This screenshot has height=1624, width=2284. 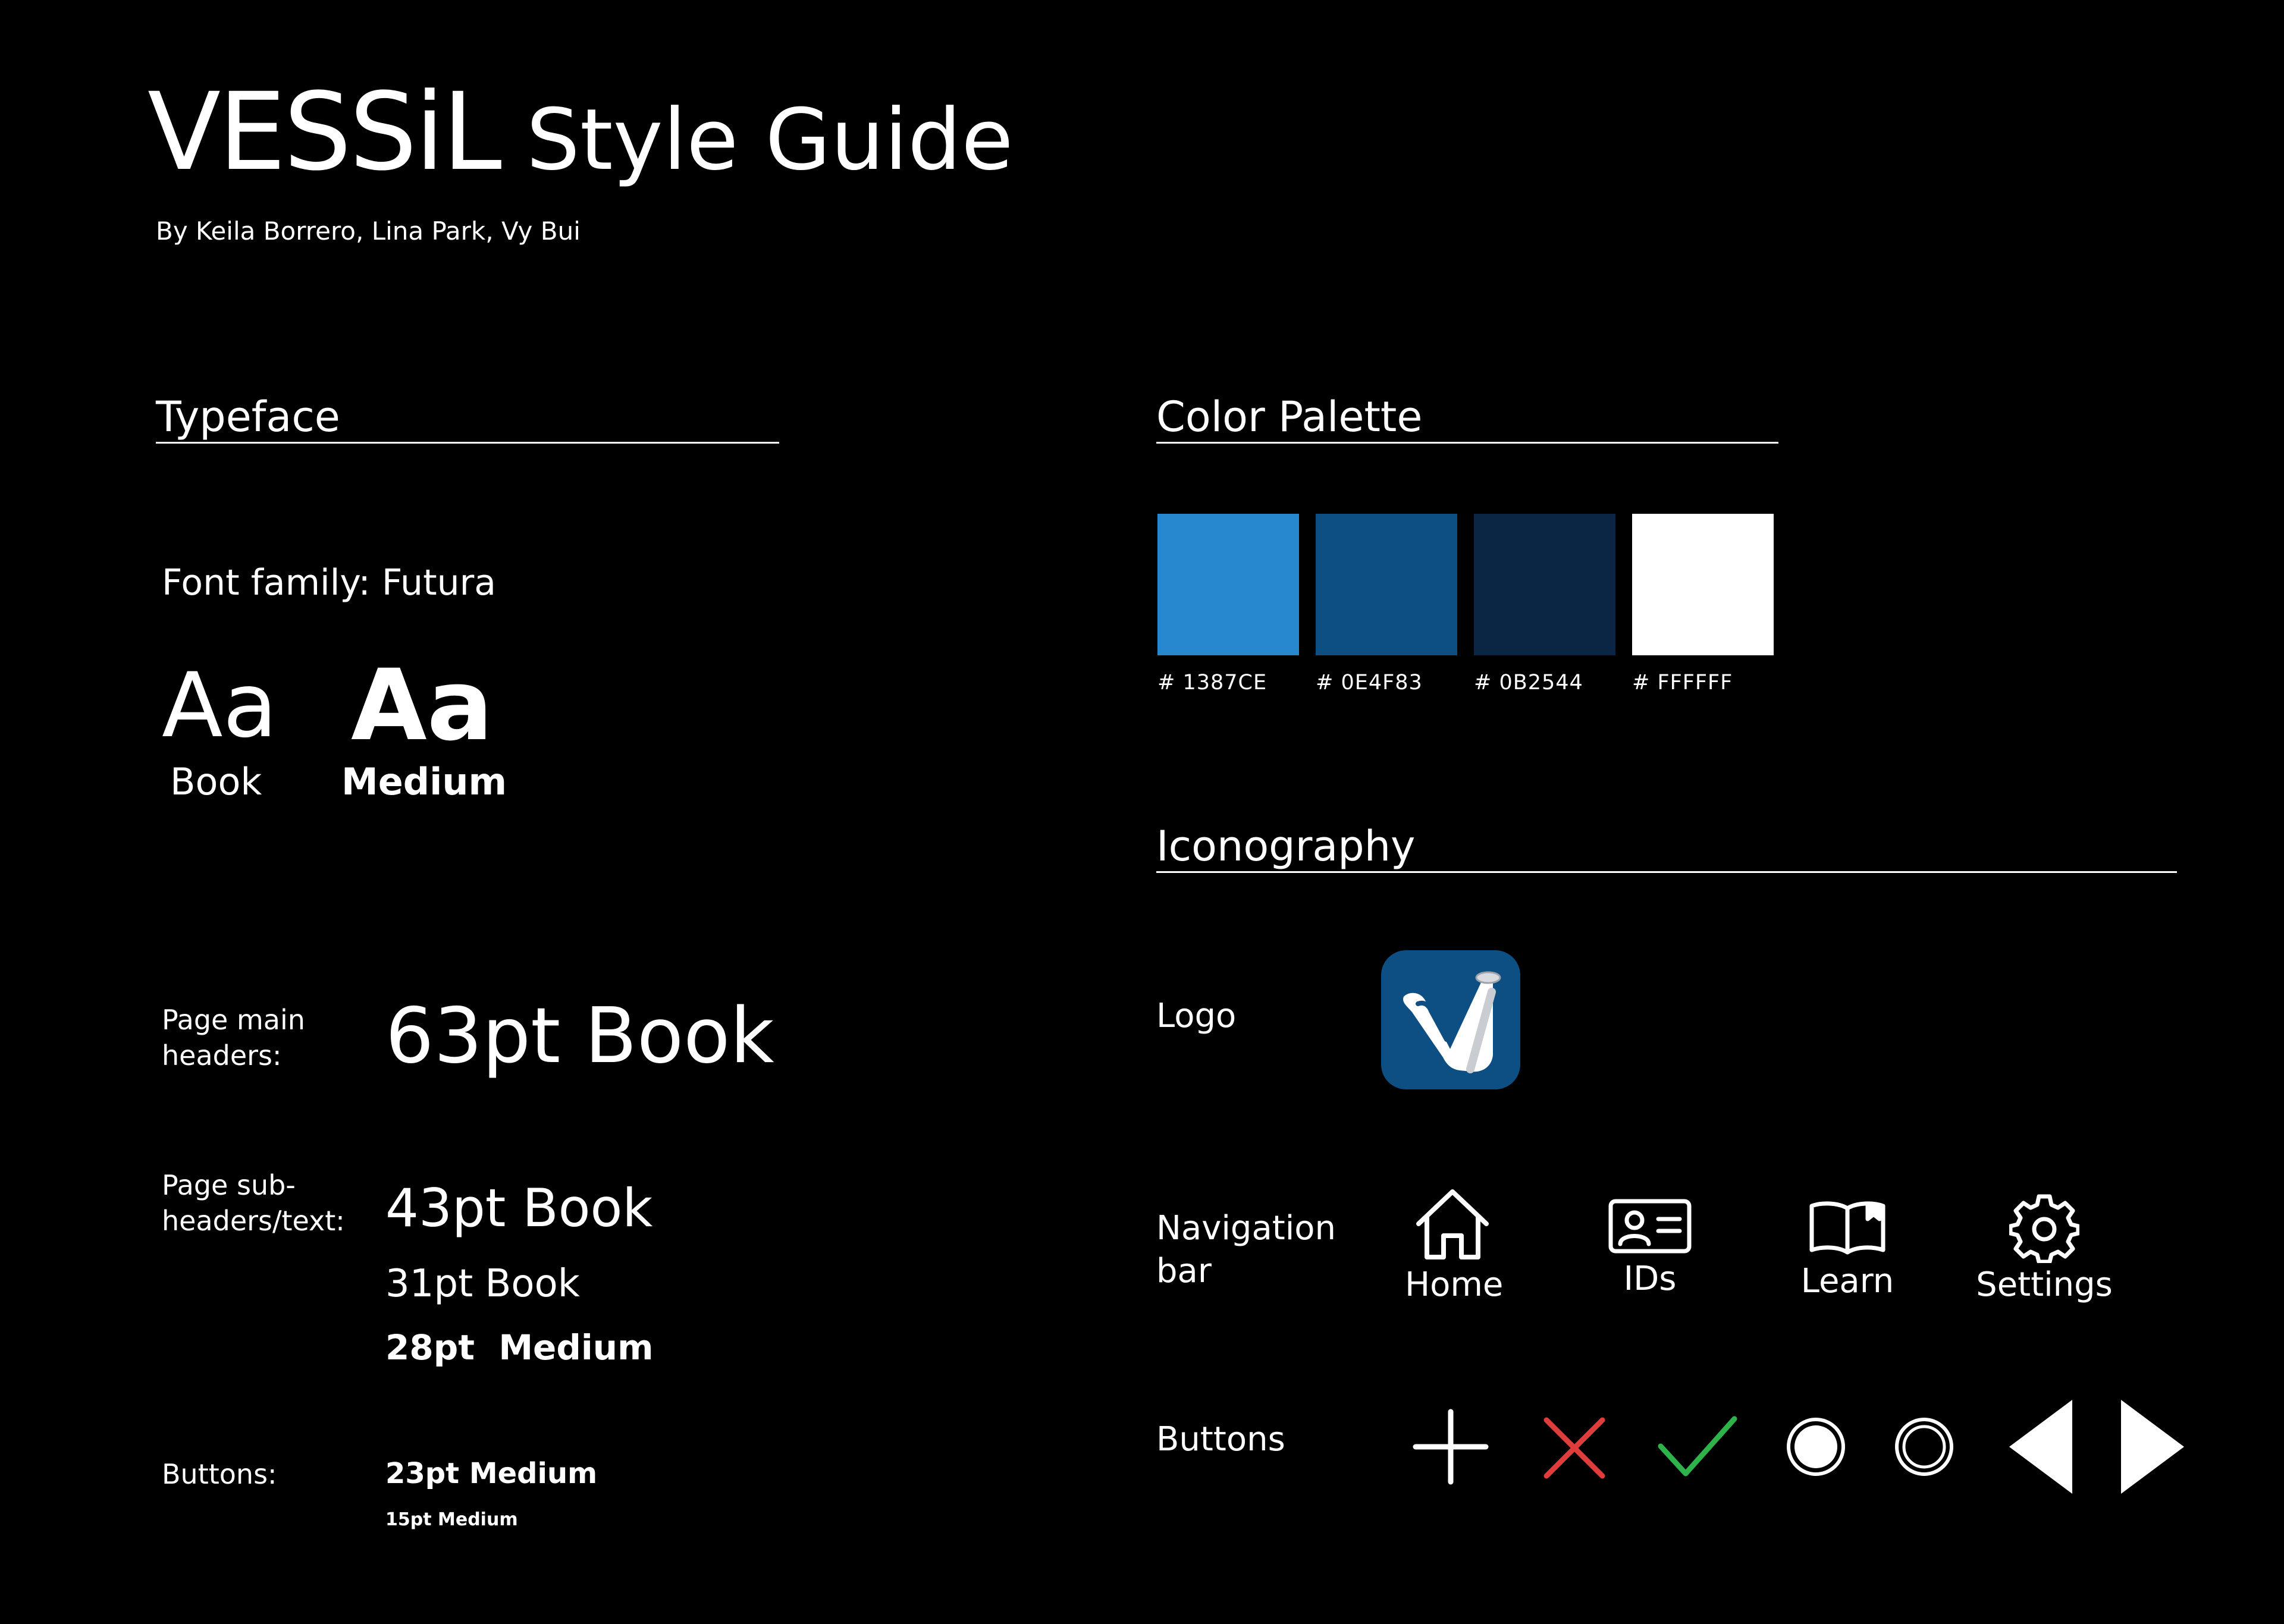 I want to click on swatch-label-0b2544: # 0B2544, so click(x=1529, y=683).